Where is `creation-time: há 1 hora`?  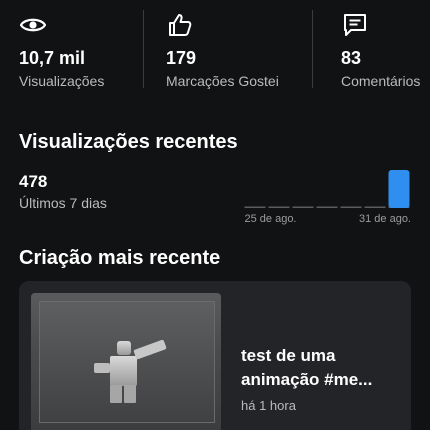
creation-time: há 1 hora is located at coordinates (268, 405).